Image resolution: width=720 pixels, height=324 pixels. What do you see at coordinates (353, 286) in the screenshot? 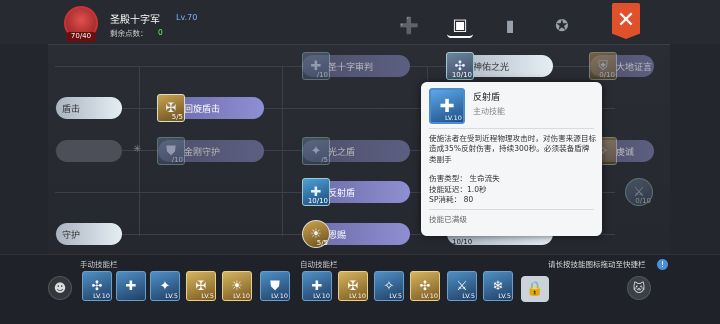
I see `auto-slot: ✠ LV.10` at bounding box center [353, 286].